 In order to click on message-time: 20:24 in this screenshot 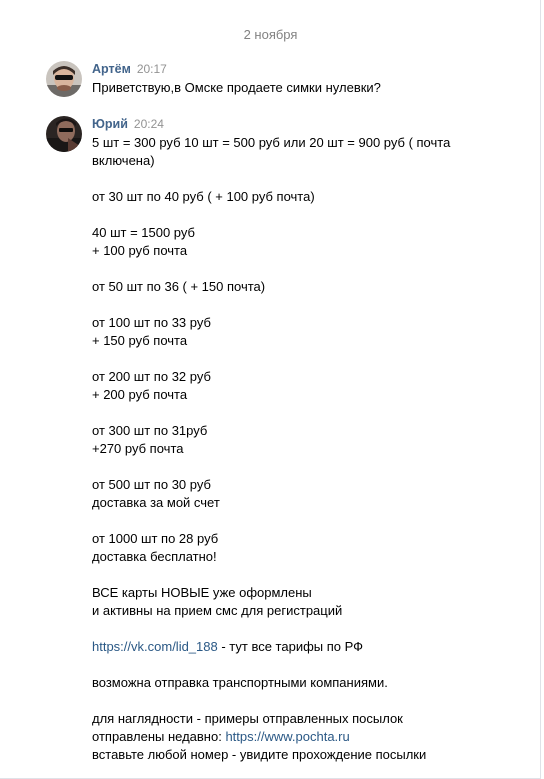, I will do `click(149, 124)`.